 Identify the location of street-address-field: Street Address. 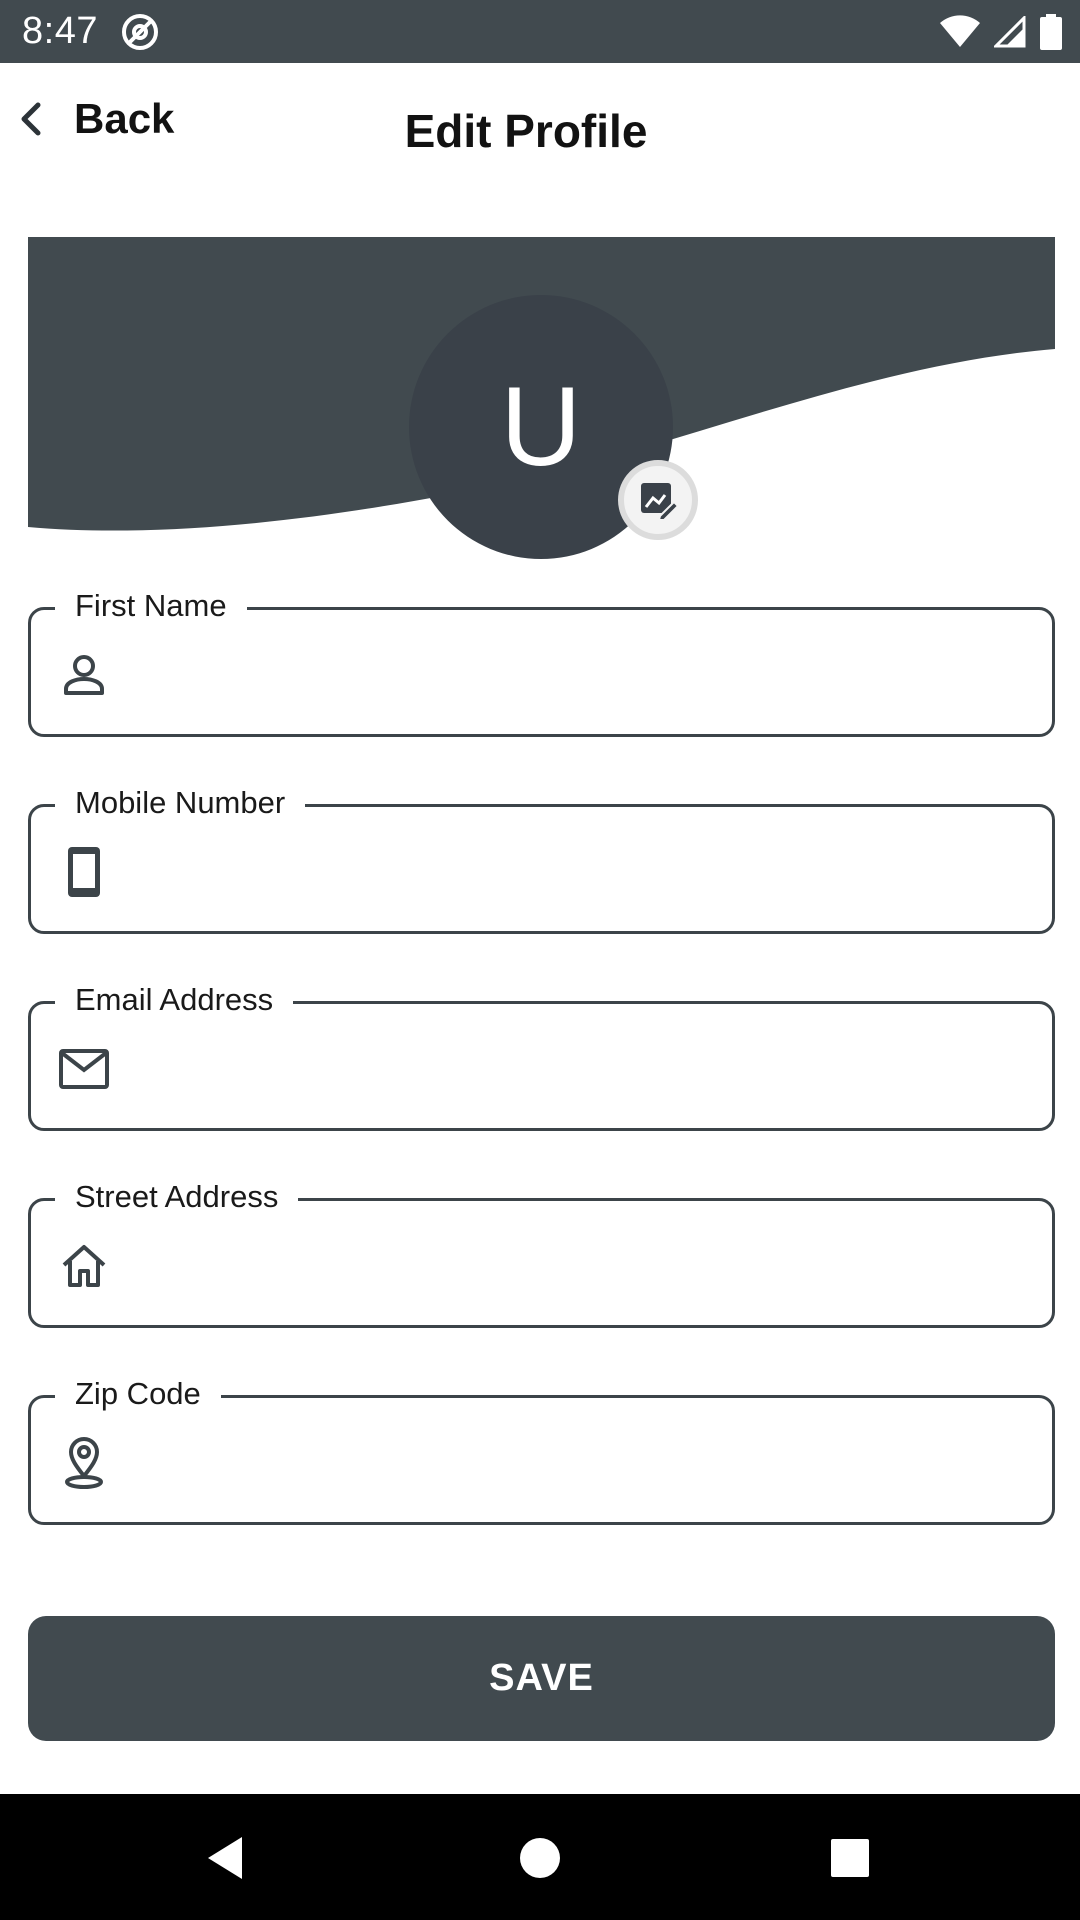
(541, 1250).